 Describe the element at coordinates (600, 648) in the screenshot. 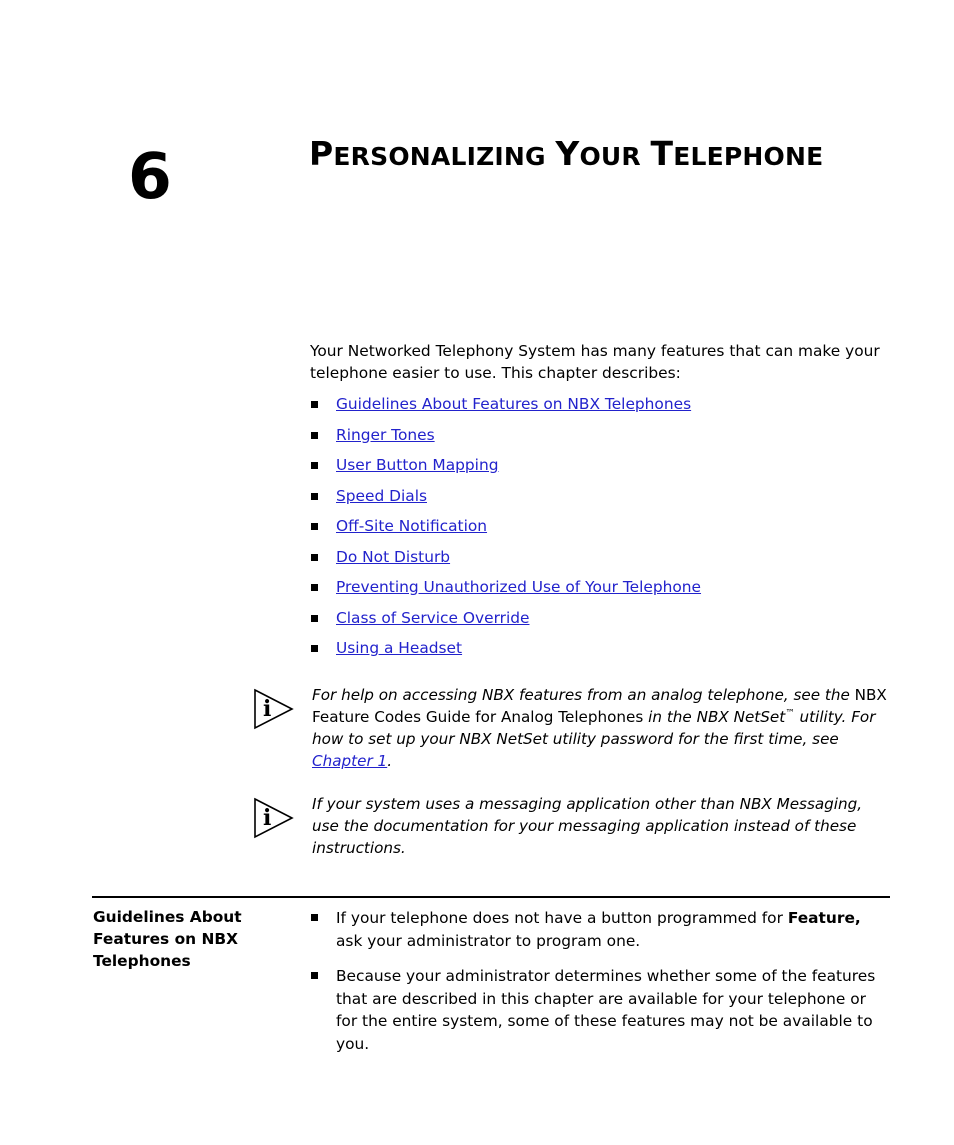

I see `list-item: Using a Headset` at that location.